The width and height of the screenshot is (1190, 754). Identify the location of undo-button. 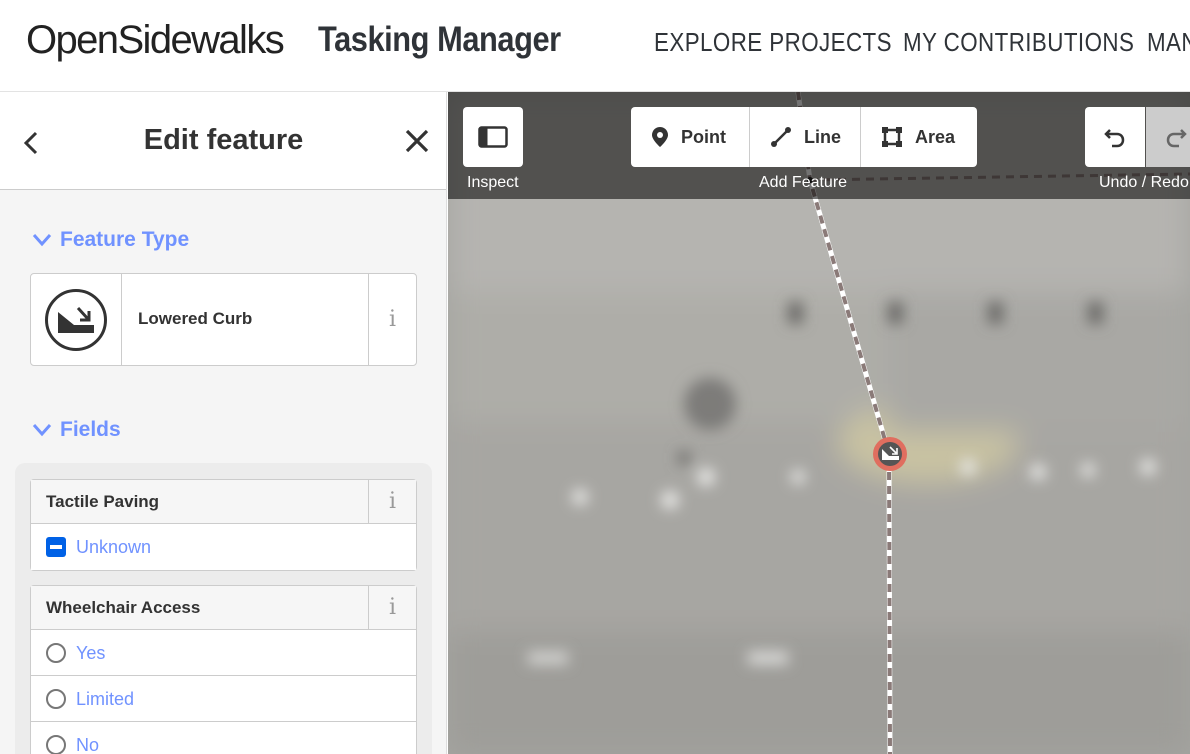
(1115, 137).